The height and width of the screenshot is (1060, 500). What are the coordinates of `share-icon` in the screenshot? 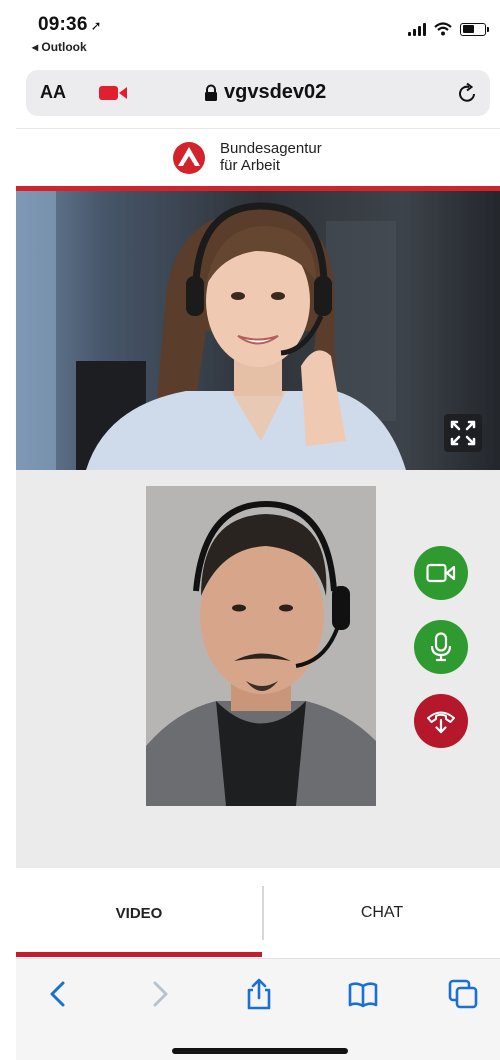 It's located at (259, 994).